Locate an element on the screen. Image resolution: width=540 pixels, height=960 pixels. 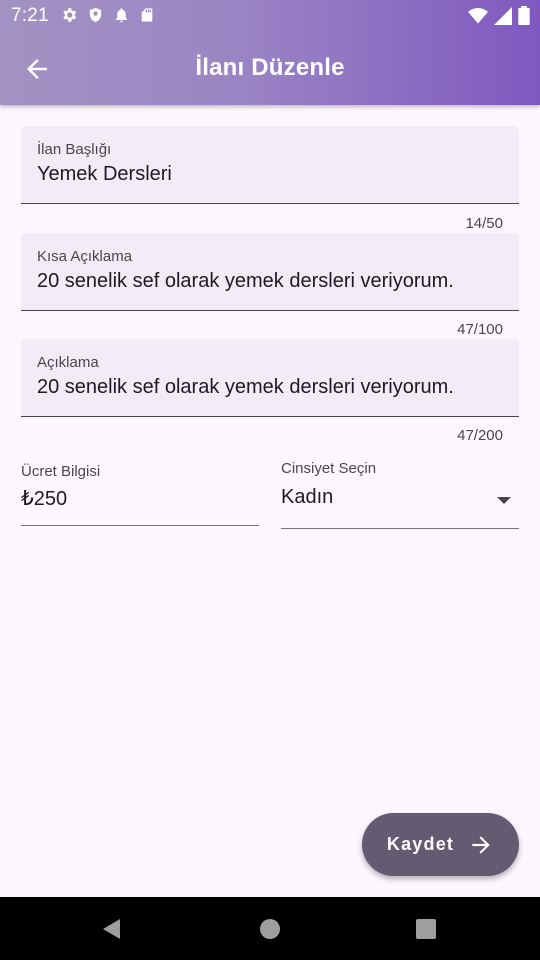
title-field-counter: 14/50 is located at coordinates (484, 223).